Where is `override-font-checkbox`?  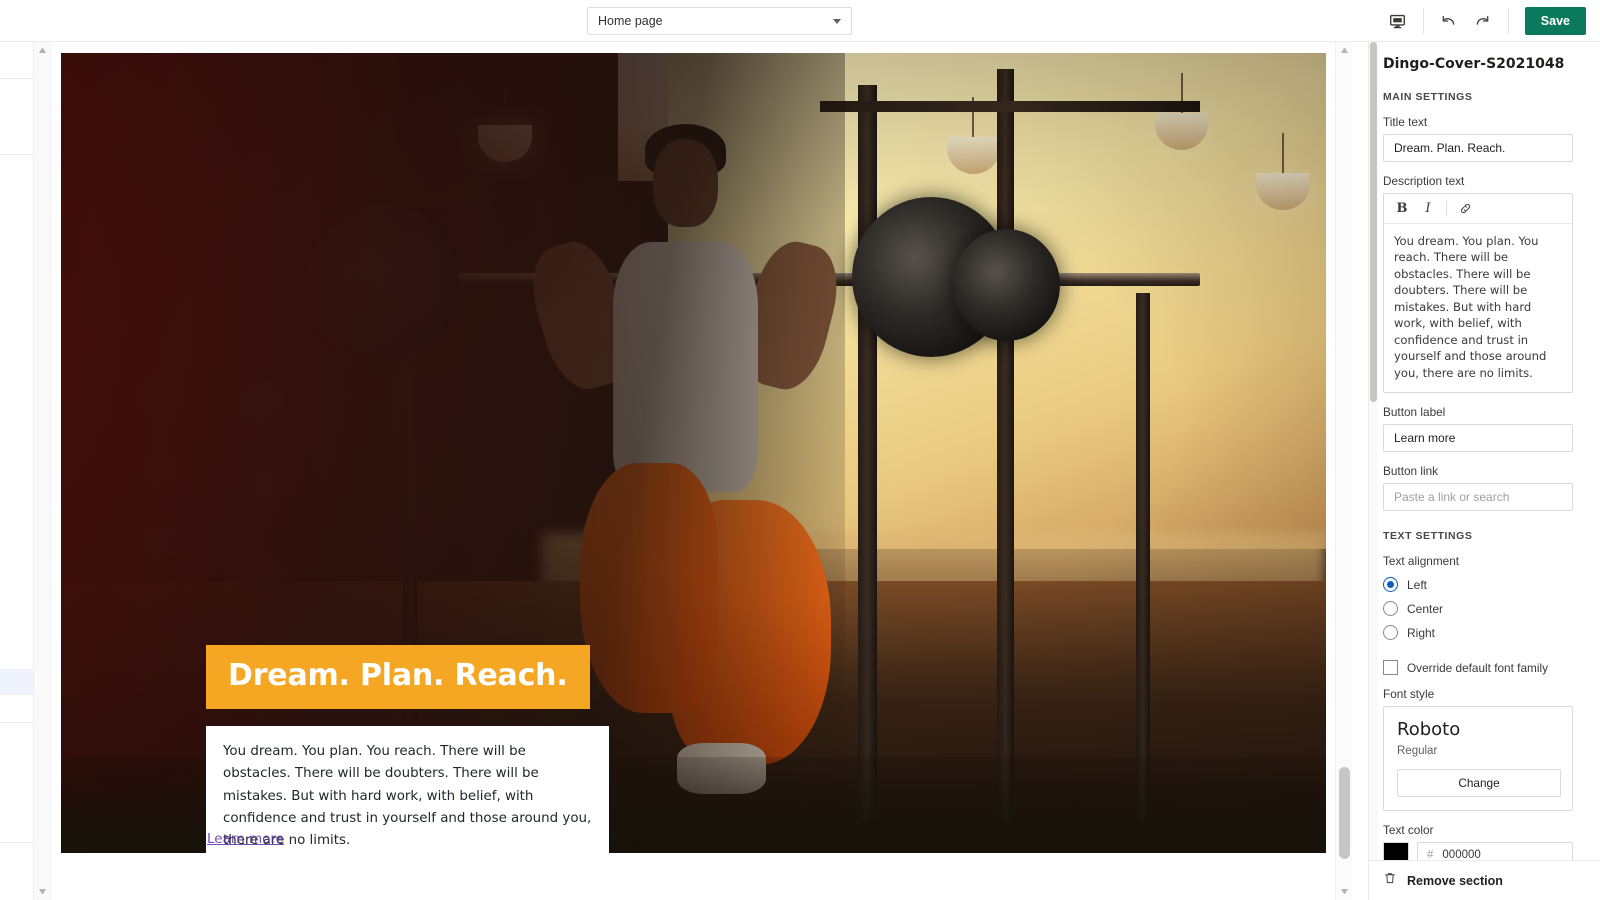
override-font-checkbox is located at coordinates (1390, 668).